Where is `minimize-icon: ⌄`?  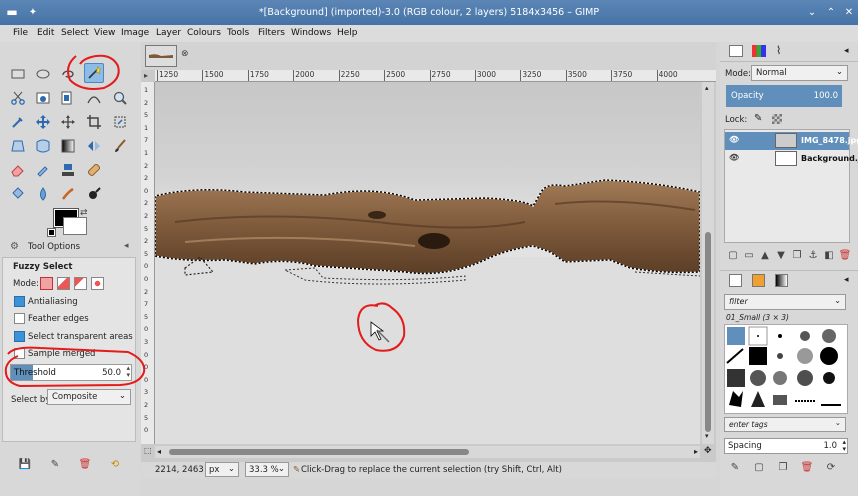 minimize-icon: ⌄ is located at coordinates (812, 12).